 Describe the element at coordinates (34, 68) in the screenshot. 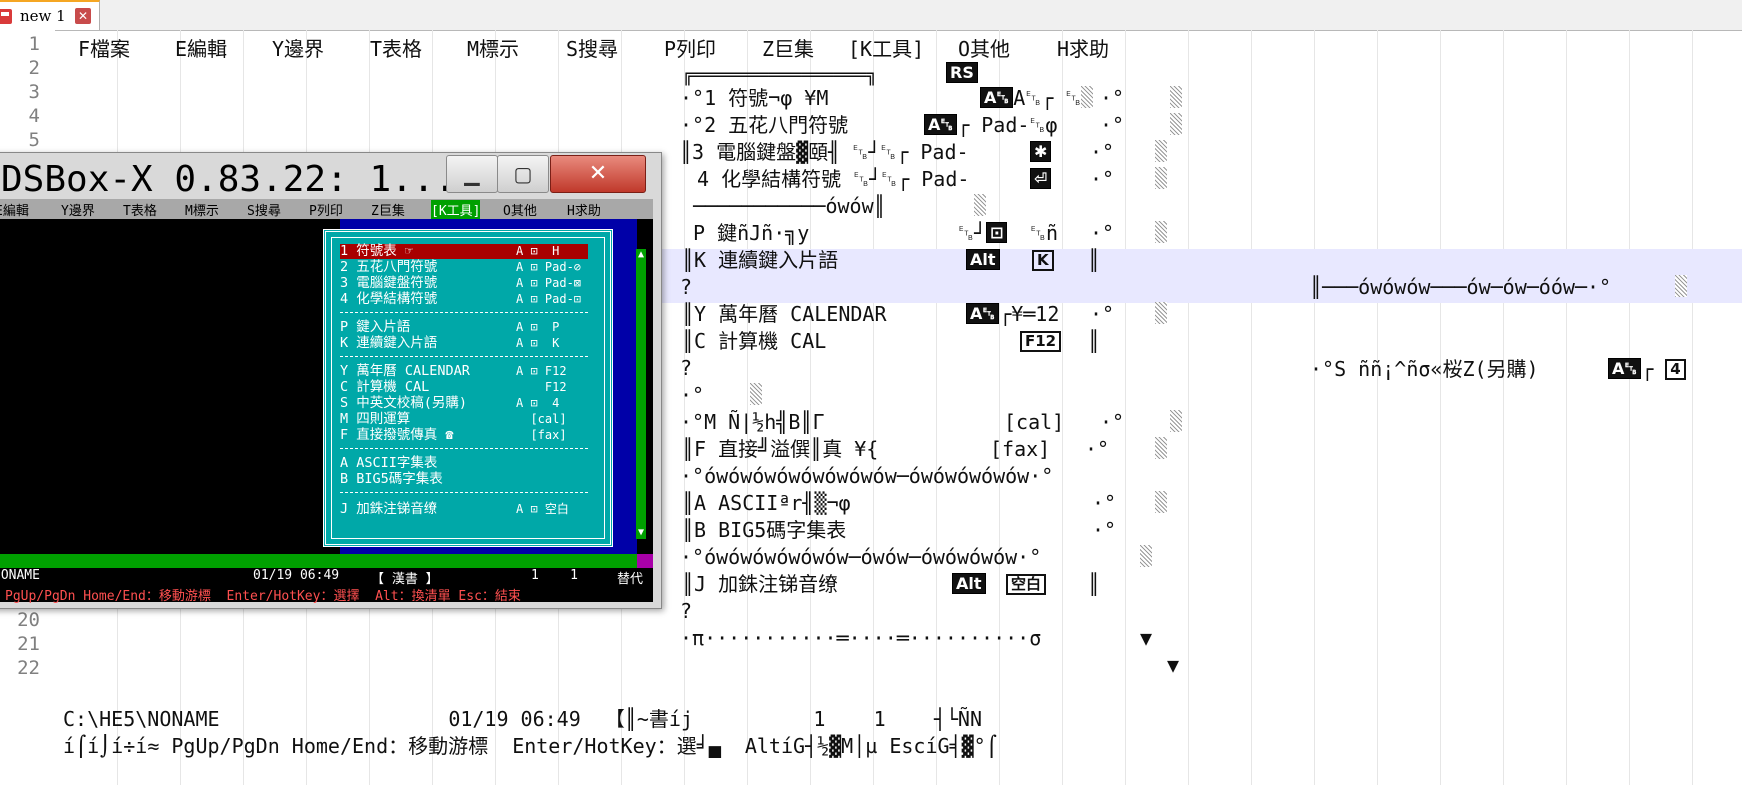

I see `line-number: 2` at that location.